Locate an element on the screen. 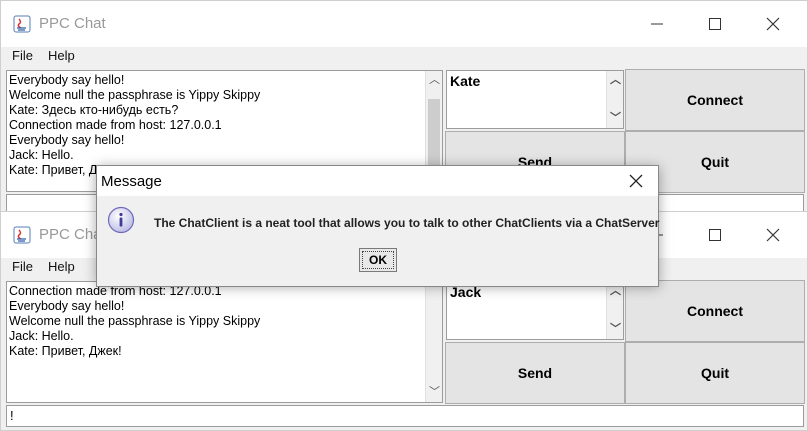  ok-button: OK is located at coordinates (378, 260).